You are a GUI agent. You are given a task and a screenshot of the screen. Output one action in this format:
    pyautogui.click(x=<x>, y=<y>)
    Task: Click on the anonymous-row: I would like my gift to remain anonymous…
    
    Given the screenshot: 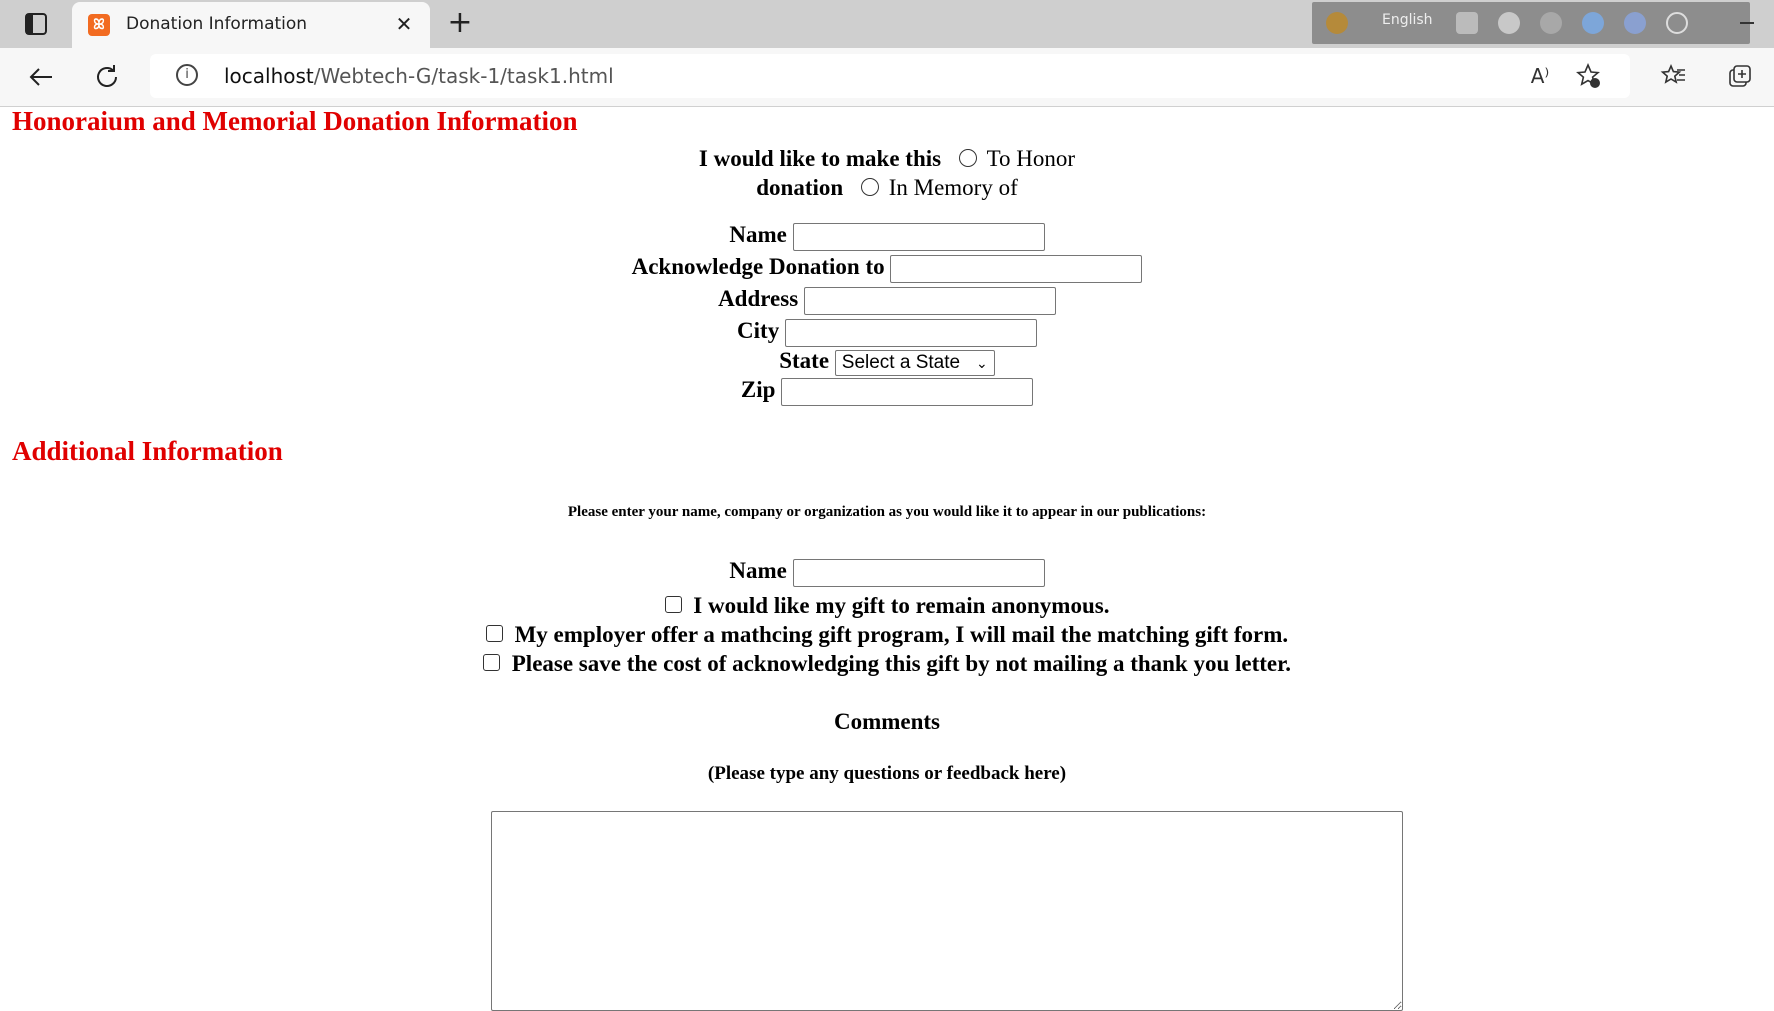 What is the action you would take?
    pyautogui.click(x=887, y=606)
    